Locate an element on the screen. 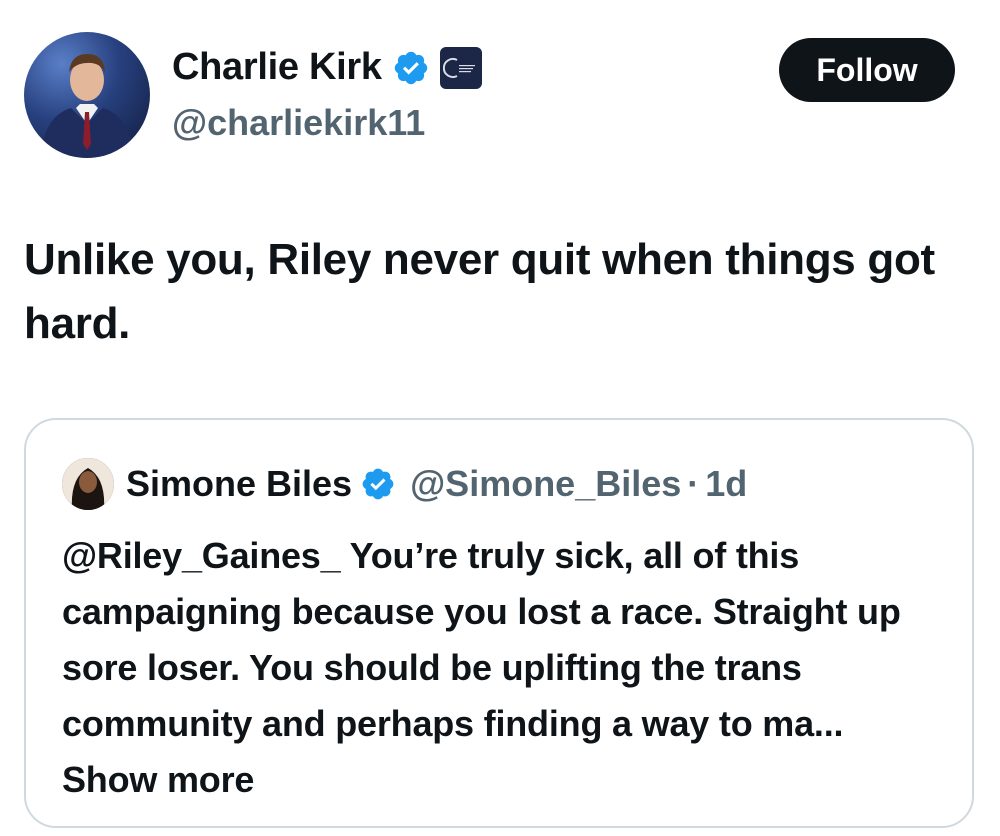  show-more-link: Show more is located at coordinates (158, 779).